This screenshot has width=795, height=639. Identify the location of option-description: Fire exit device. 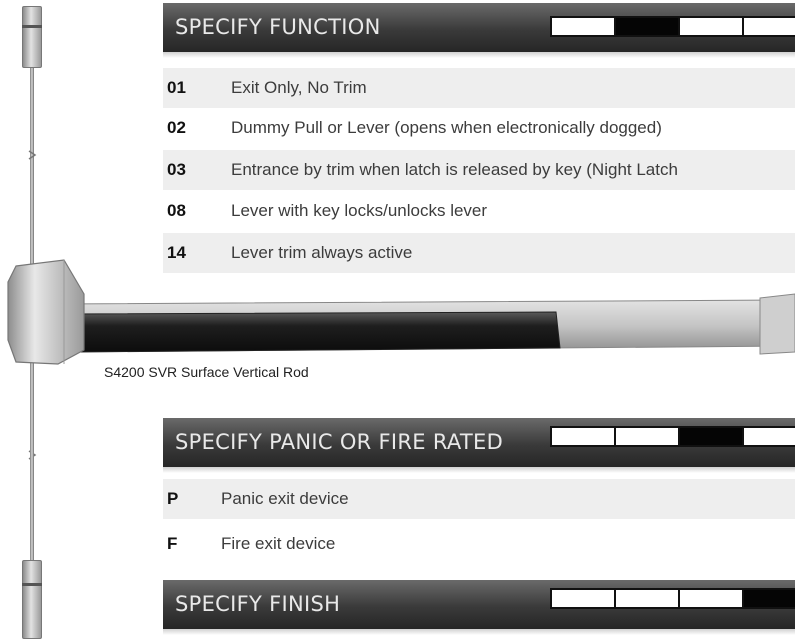
(278, 543).